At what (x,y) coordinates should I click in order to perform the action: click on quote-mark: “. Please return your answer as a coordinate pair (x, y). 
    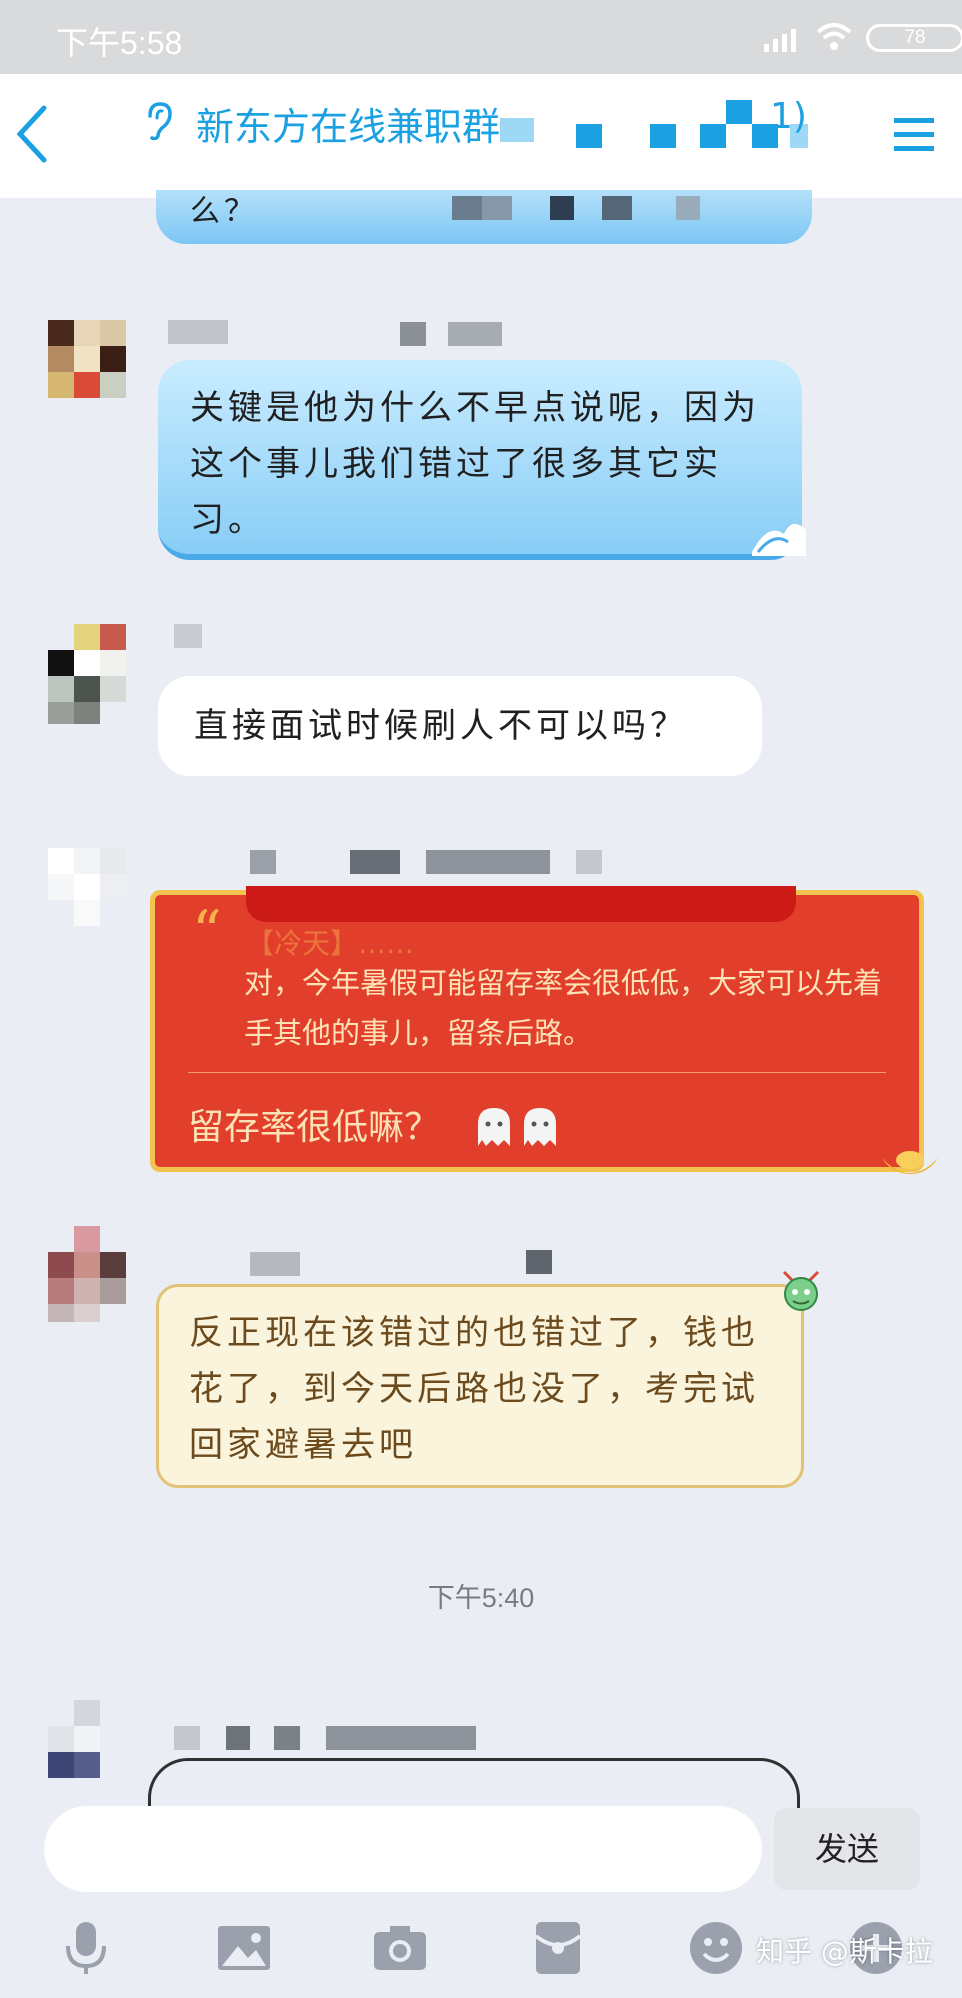
    Looking at the image, I should click on (207, 932).